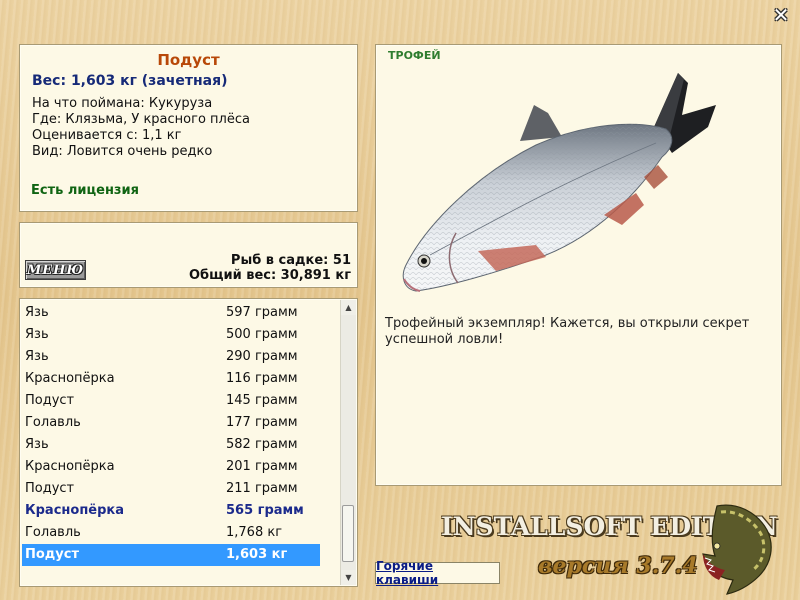 This screenshot has width=800, height=600. Describe the element at coordinates (559, 182) in the screenshot. I see `fish-image` at that location.